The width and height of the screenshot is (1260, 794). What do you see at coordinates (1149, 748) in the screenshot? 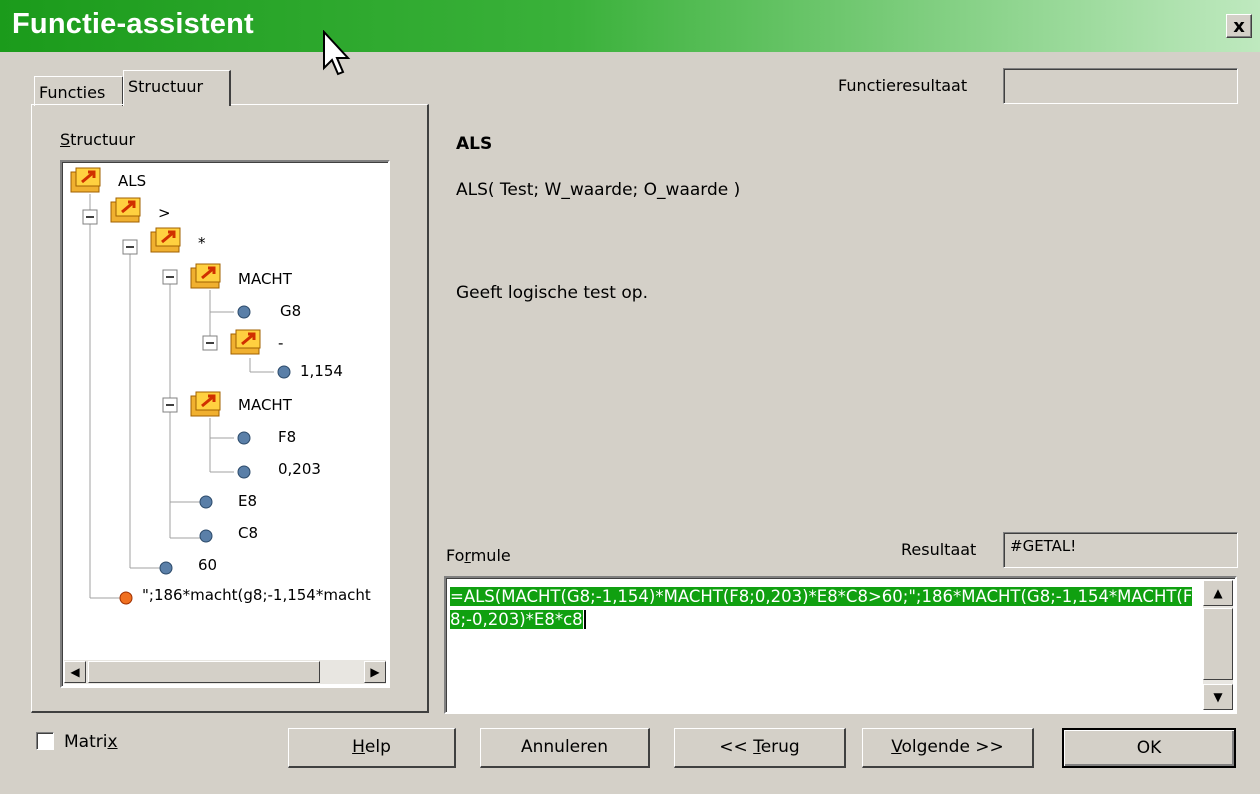
I see `ok-button: OK` at bounding box center [1149, 748].